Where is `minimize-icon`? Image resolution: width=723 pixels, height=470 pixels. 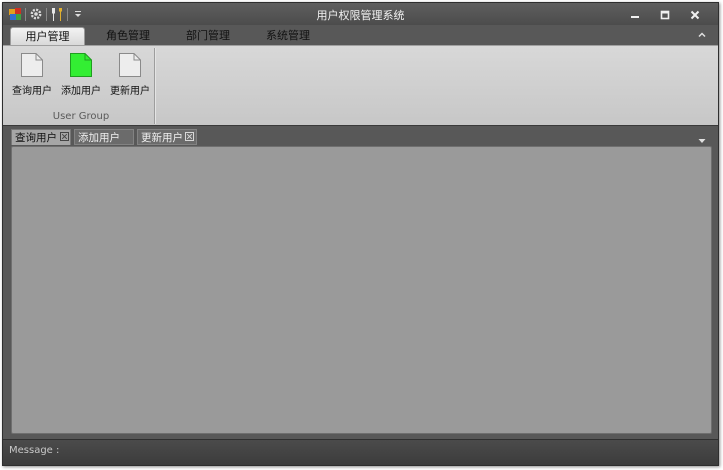
minimize-icon is located at coordinates (635, 17).